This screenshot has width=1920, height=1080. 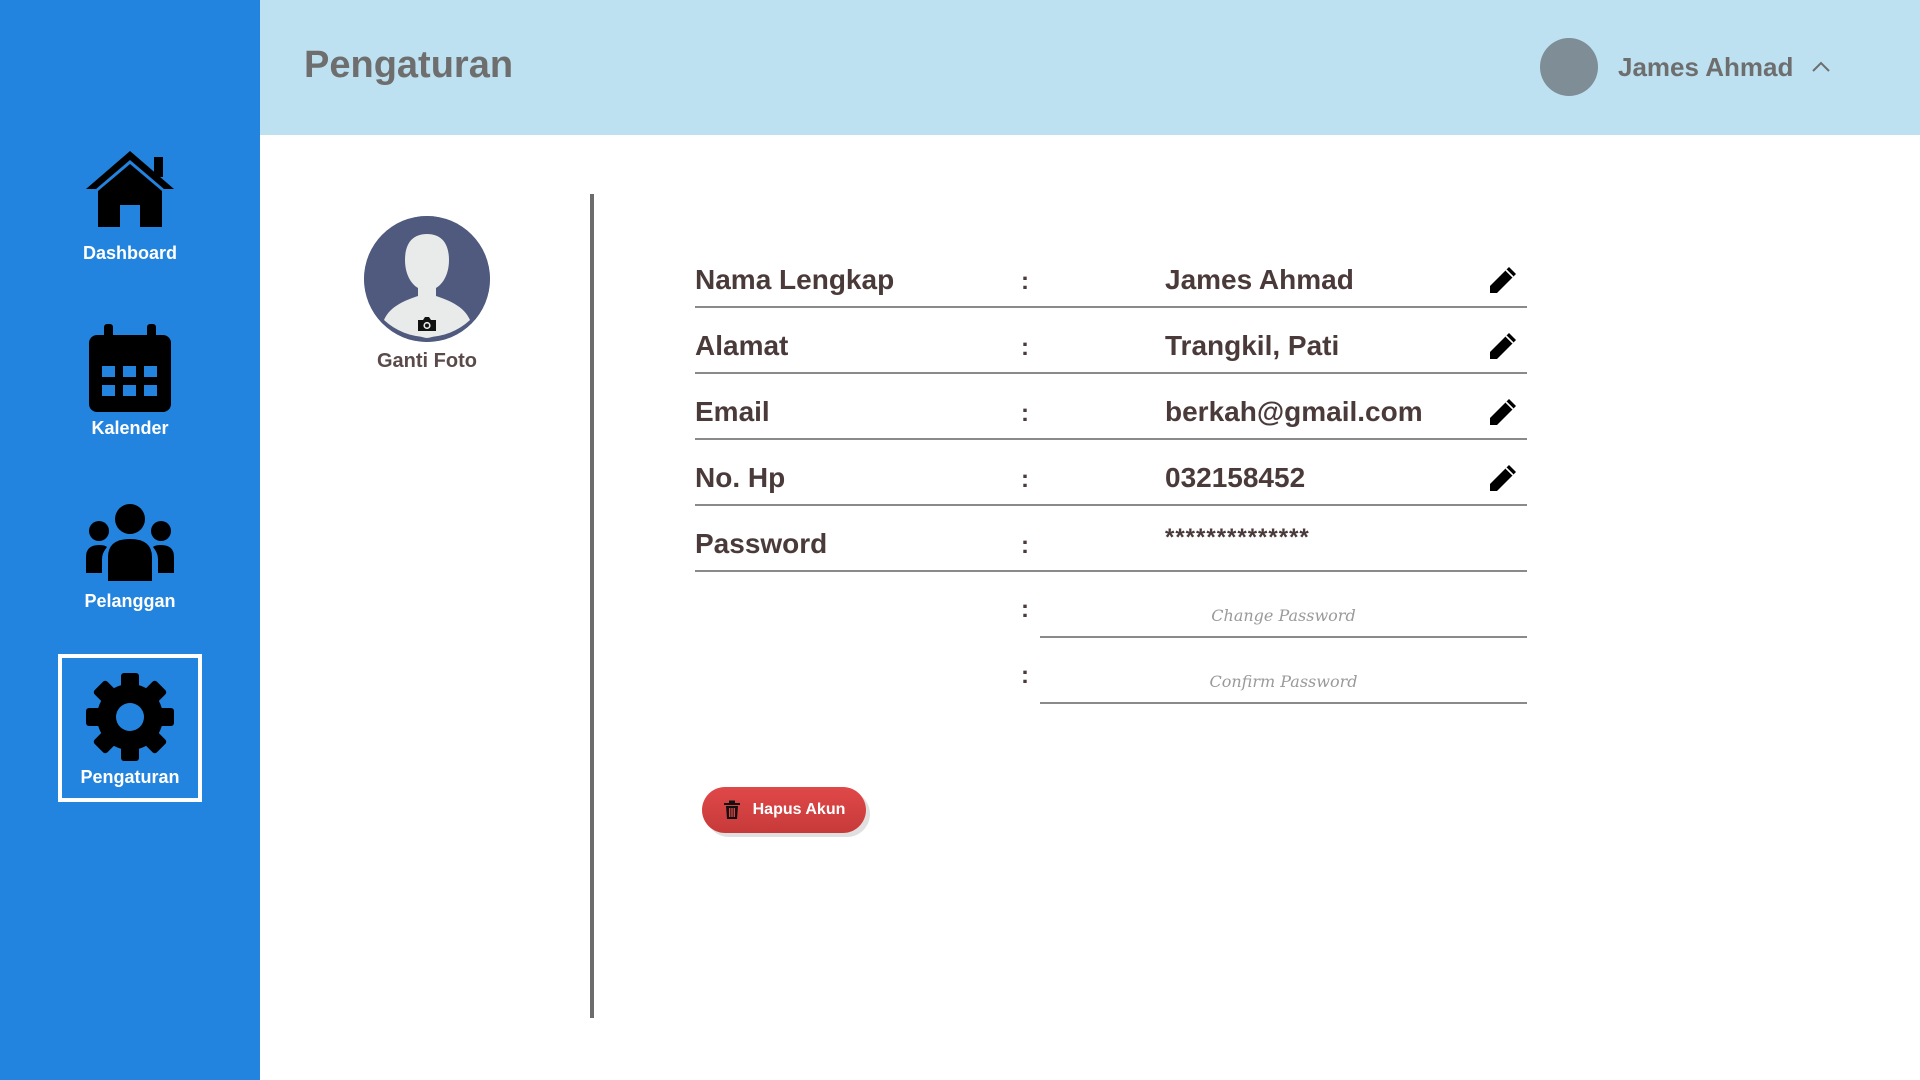 What do you see at coordinates (1569, 67) in the screenshot?
I see `avatar` at bounding box center [1569, 67].